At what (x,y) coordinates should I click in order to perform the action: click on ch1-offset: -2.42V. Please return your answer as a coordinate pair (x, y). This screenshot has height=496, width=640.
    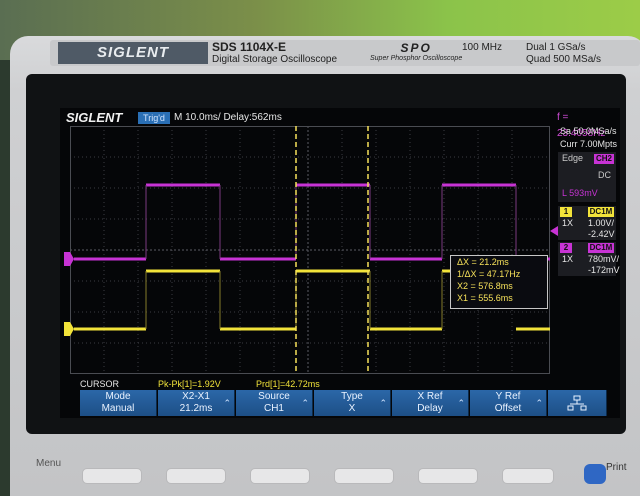
    Looking at the image, I should click on (601, 234).